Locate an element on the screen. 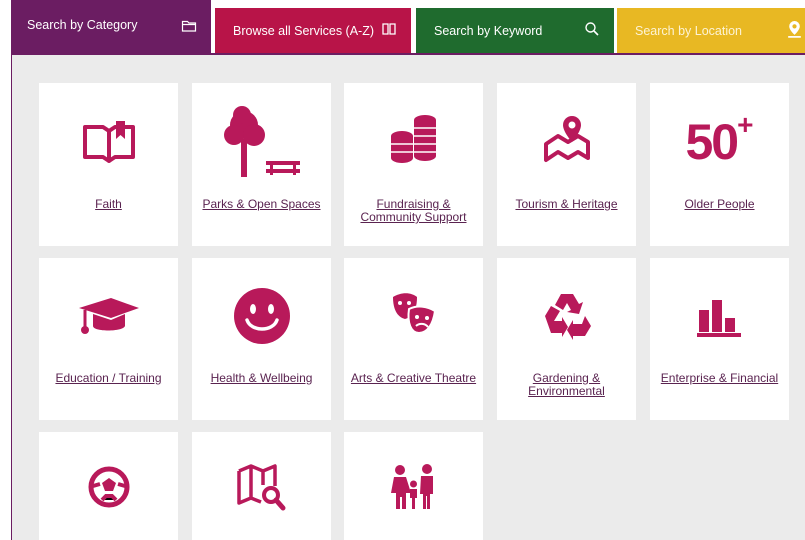  category-label: Older People is located at coordinates (719, 204).